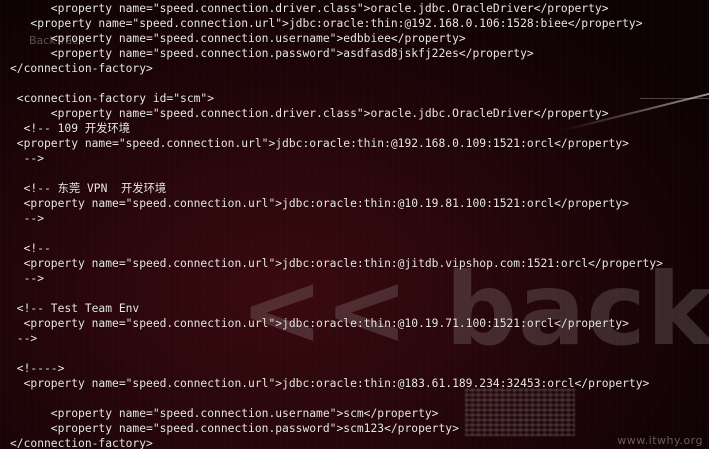 Image resolution: width=709 pixels, height=449 pixels. I want to click on background-light-line, so click(674, 98).